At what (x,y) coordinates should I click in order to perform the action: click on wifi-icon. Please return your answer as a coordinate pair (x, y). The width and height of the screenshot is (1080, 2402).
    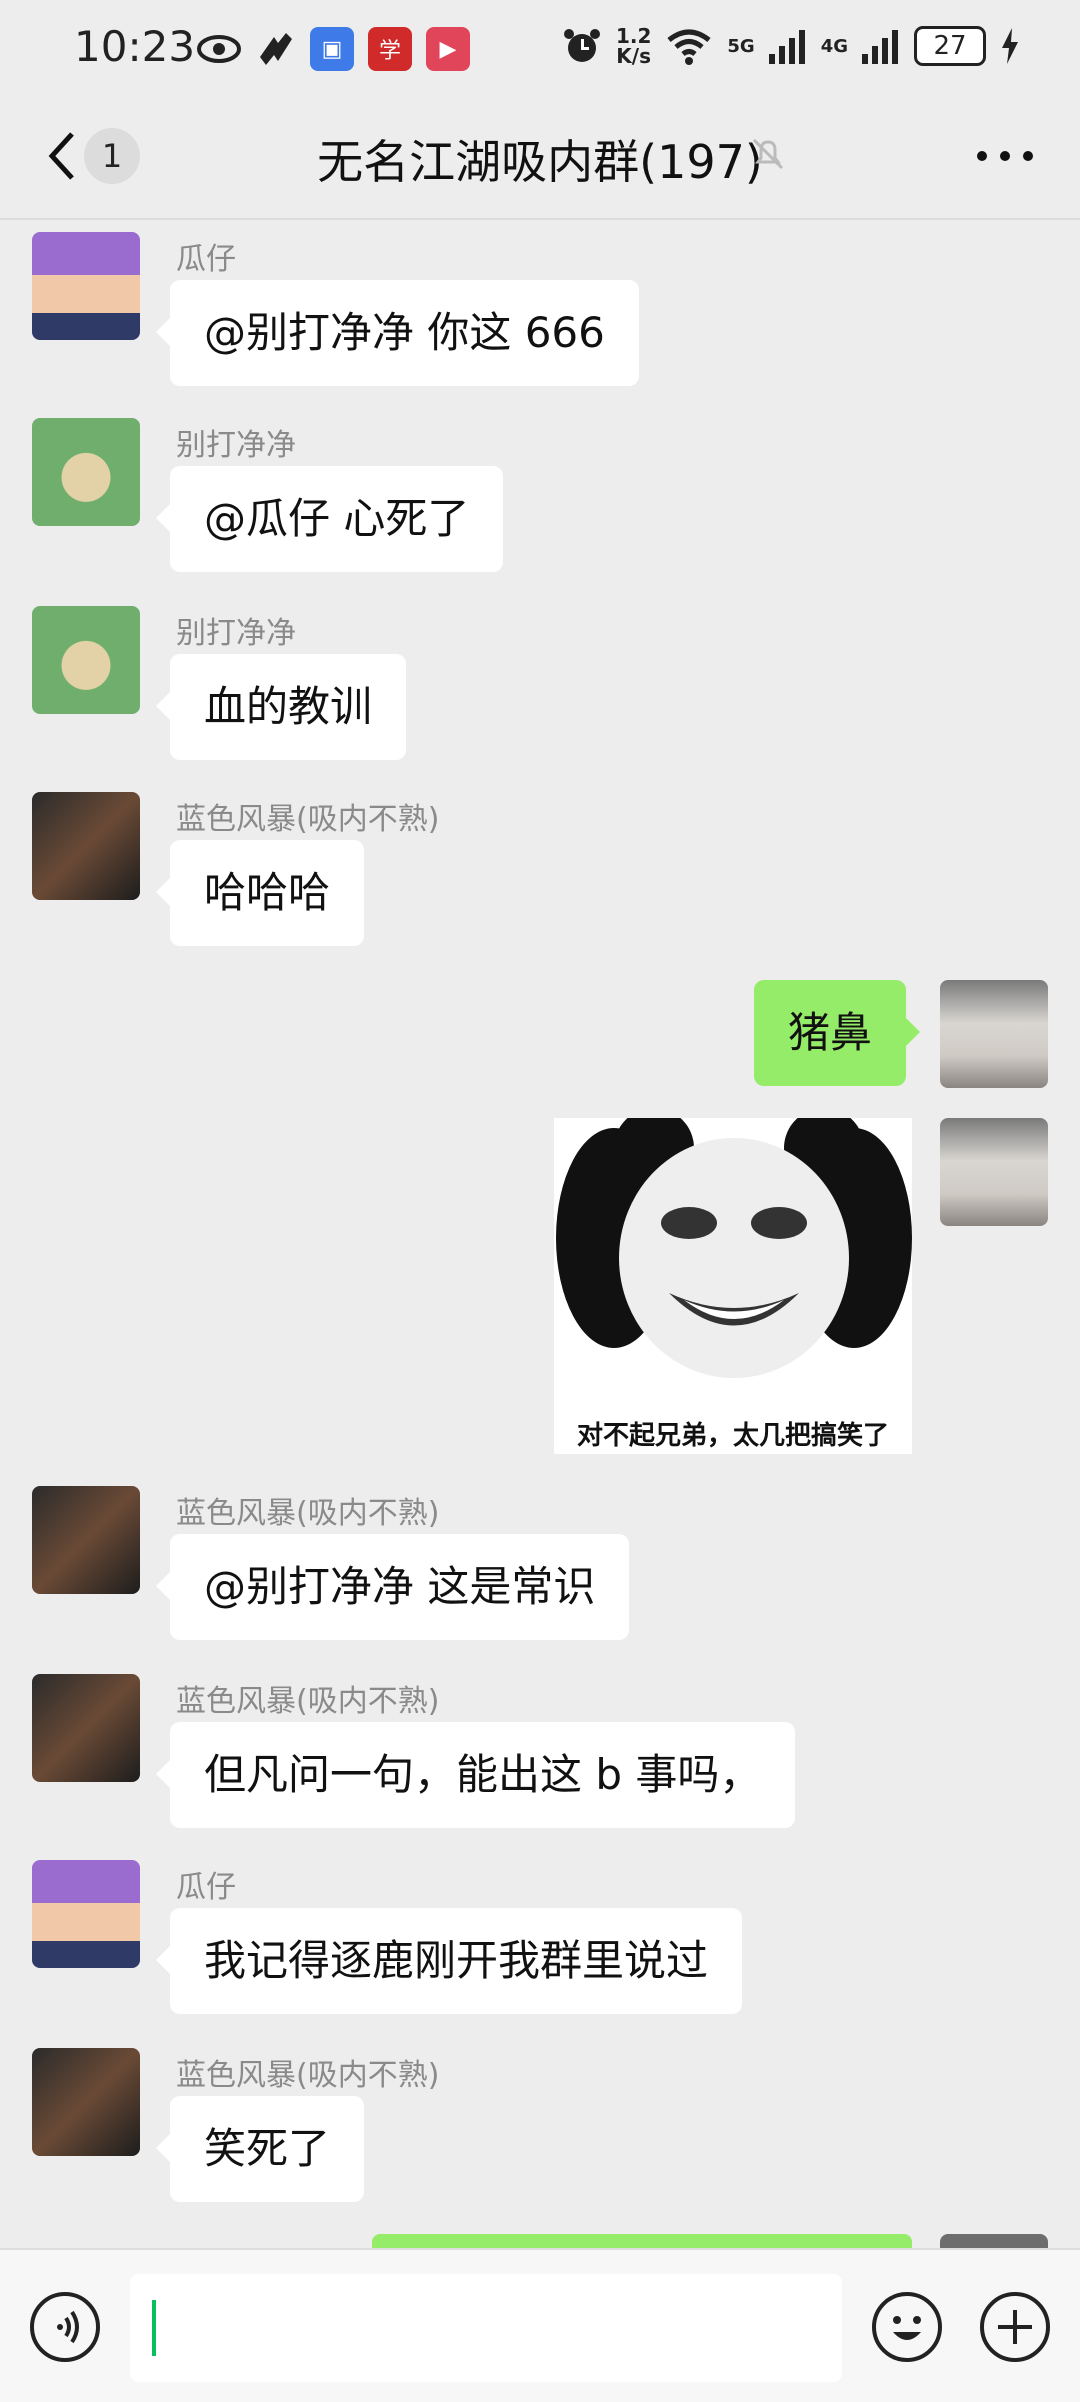
    Looking at the image, I should click on (689, 47).